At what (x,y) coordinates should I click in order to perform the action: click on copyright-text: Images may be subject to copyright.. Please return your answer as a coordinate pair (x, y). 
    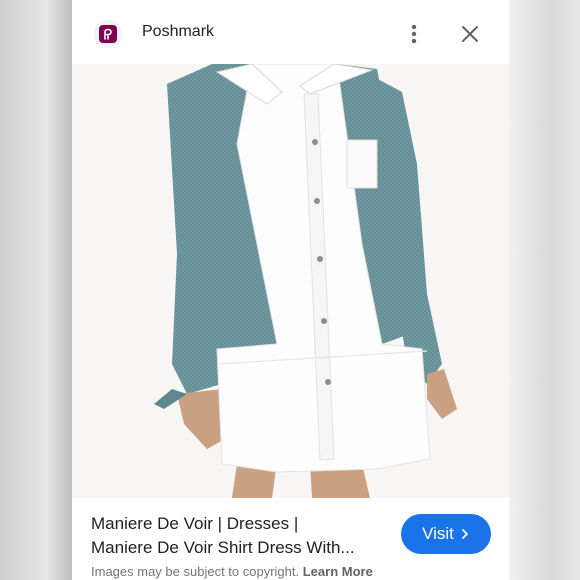
    Looking at the image, I should click on (195, 571).